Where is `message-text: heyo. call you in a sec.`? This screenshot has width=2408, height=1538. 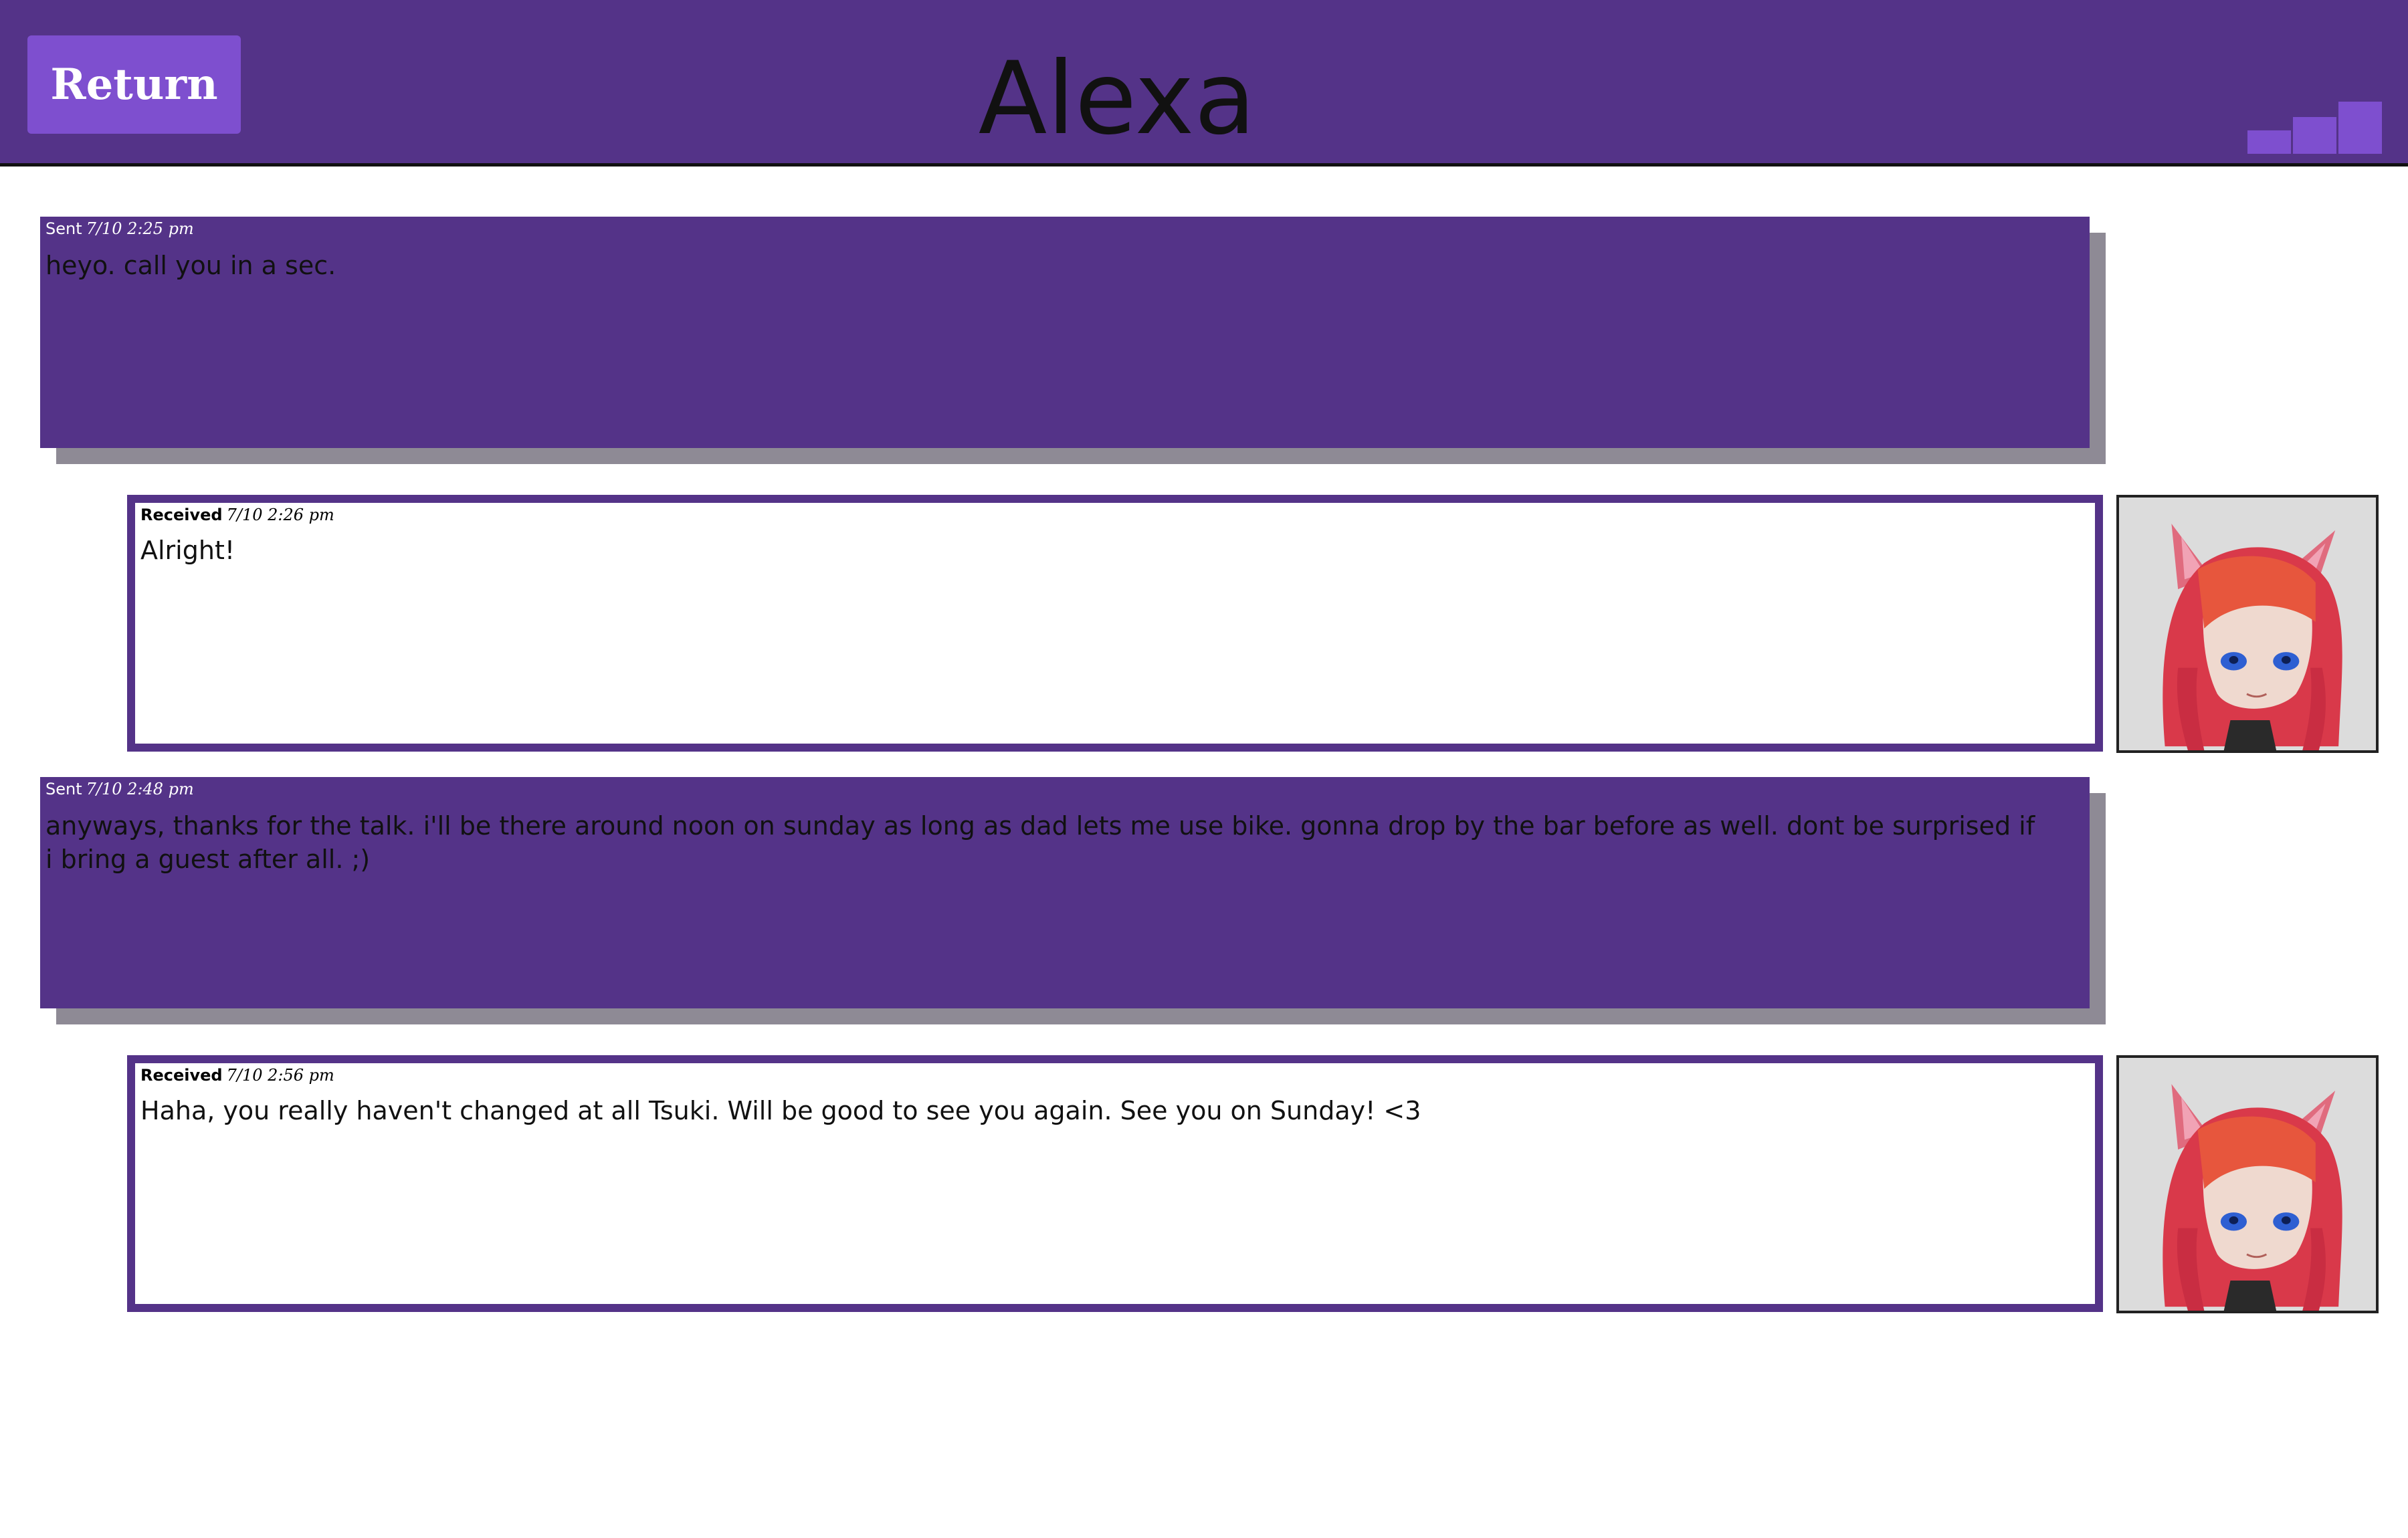 message-text: heyo. call you in a sec. is located at coordinates (190, 265).